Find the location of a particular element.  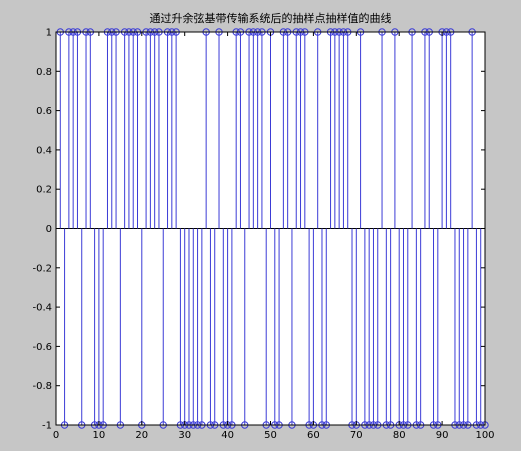

x-tick-label: 10 is located at coordinates (99, 435).